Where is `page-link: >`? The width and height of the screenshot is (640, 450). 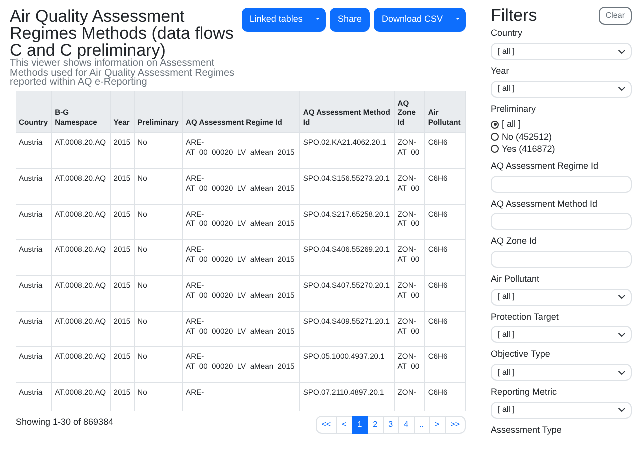
page-link: > is located at coordinates (437, 425).